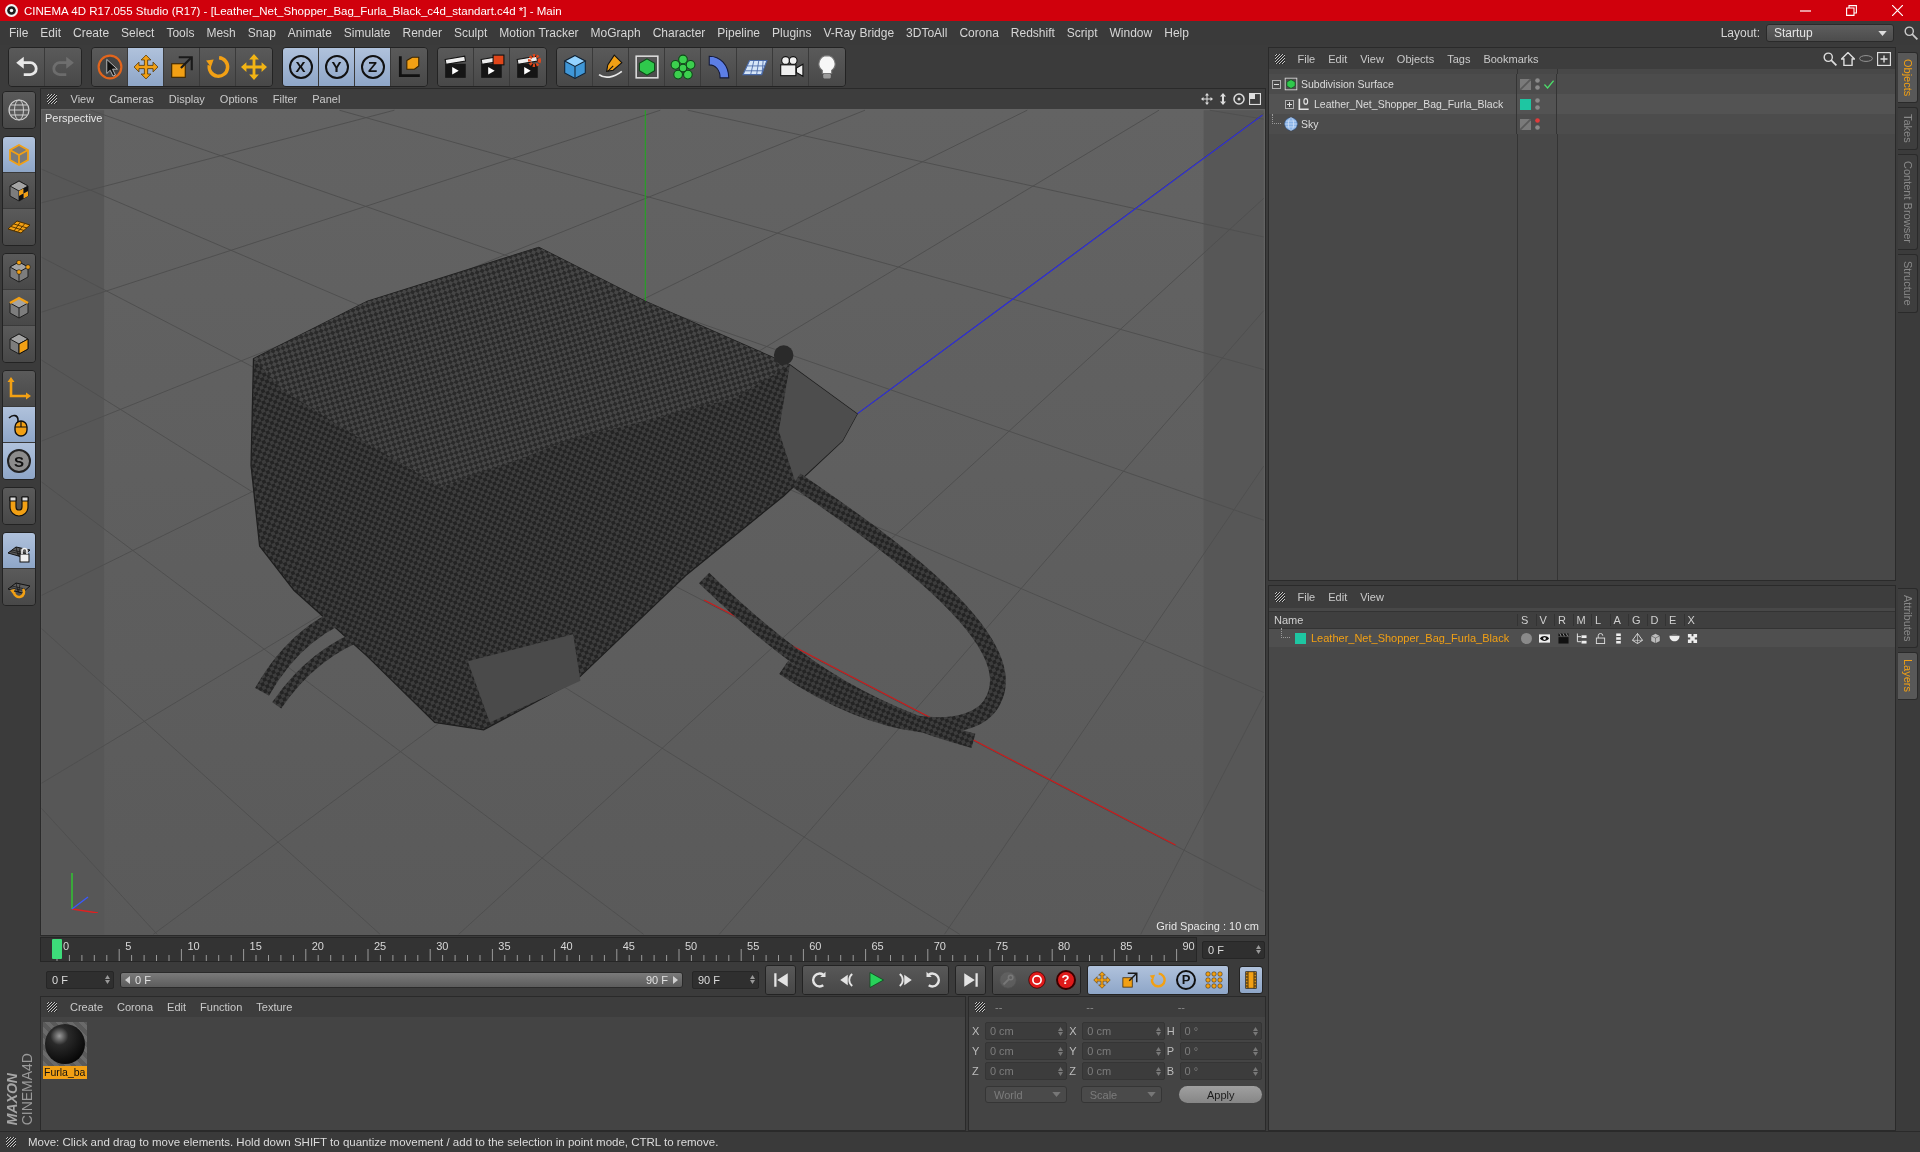  What do you see at coordinates (539, 33) in the screenshot?
I see `menu-item: Motion Tracker` at bounding box center [539, 33].